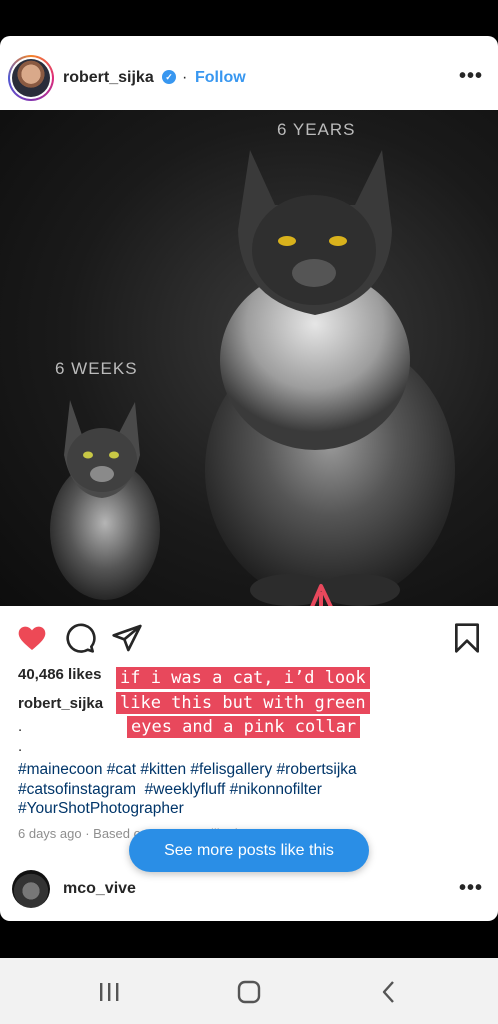  What do you see at coordinates (101, 808) in the screenshot?
I see `hashtag-link: #YourShotPhotographer` at bounding box center [101, 808].